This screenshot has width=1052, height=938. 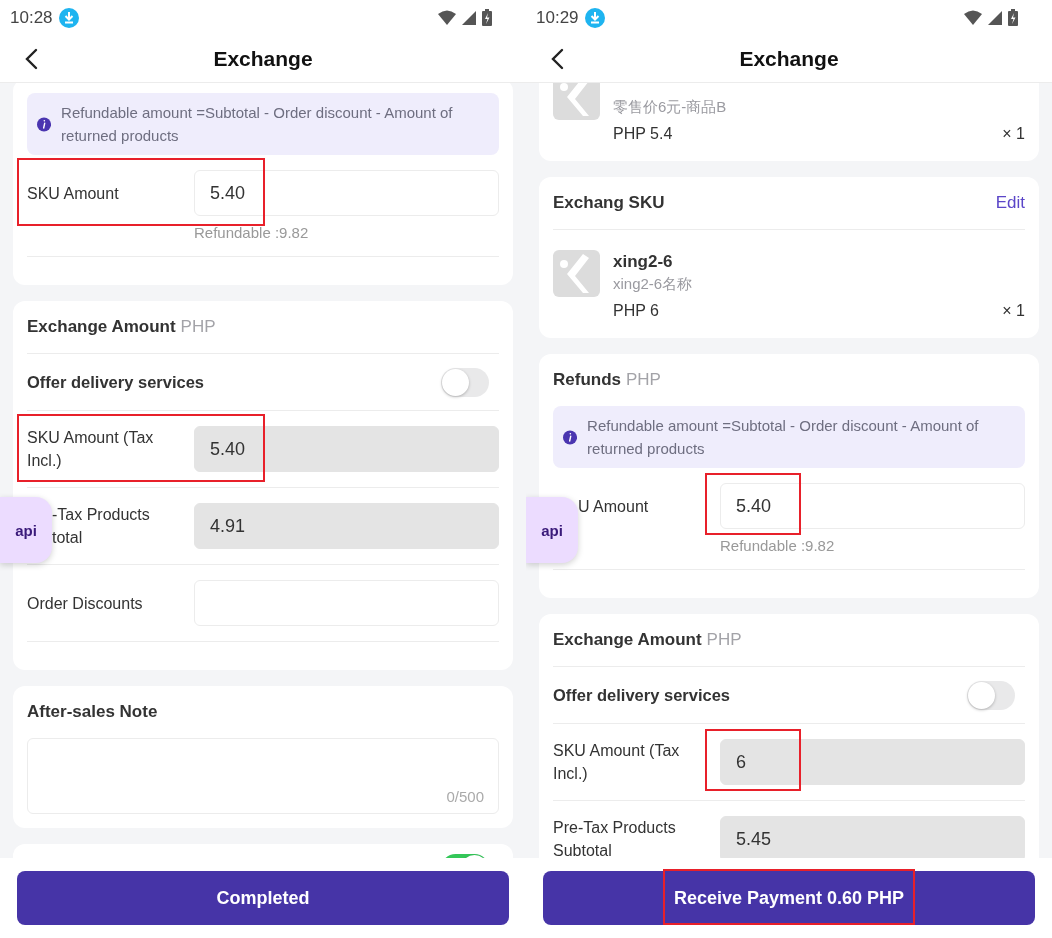 I want to click on primary-button: Completed, so click(x=263, y=898).